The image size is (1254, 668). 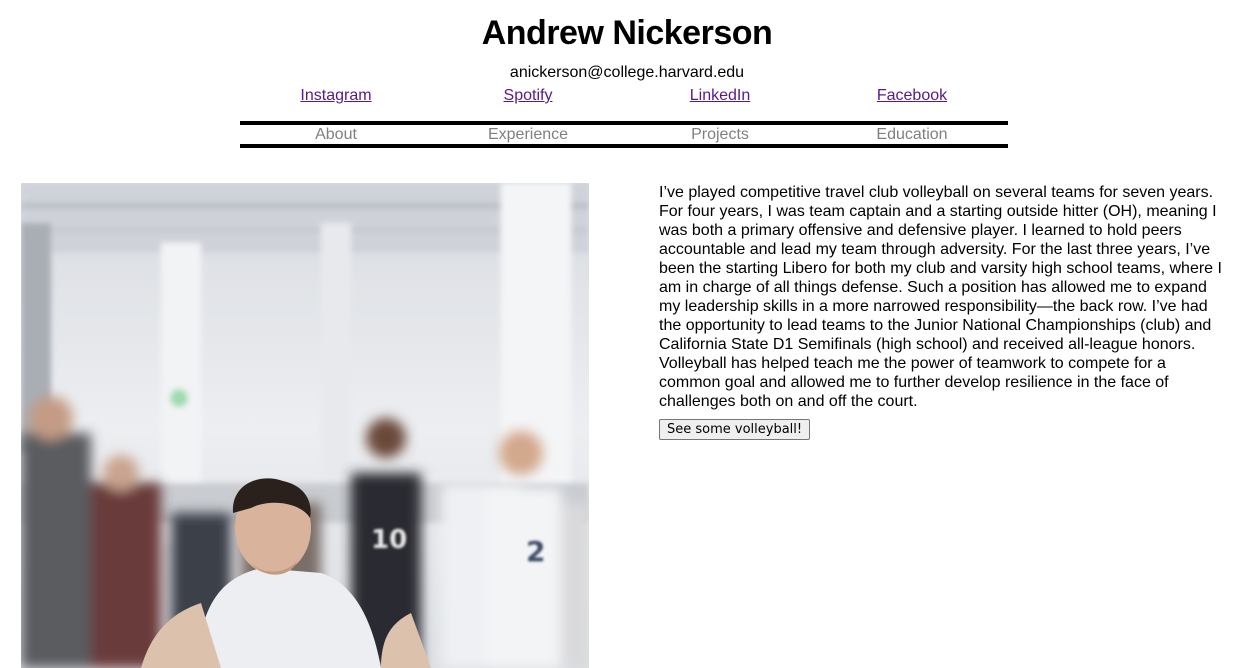 I want to click on facebook-link: Facebook, so click(x=912, y=96).